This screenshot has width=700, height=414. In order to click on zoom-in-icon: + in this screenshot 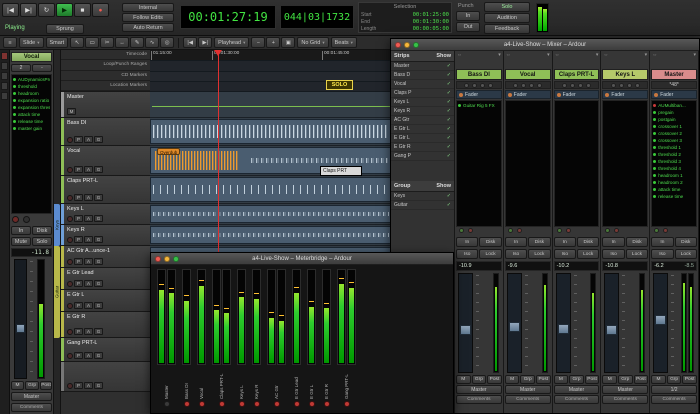, I will do `click(273, 42)`.